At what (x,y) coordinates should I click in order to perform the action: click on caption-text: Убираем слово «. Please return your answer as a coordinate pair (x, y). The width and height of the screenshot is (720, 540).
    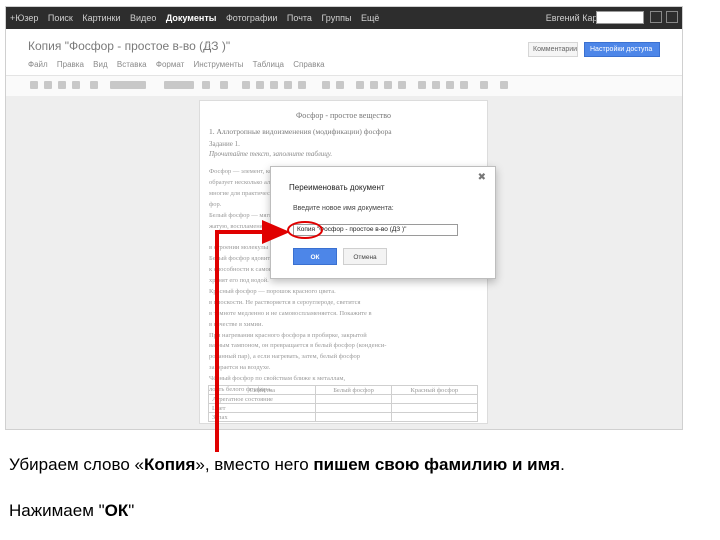
    Looking at the image, I should click on (76, 464).